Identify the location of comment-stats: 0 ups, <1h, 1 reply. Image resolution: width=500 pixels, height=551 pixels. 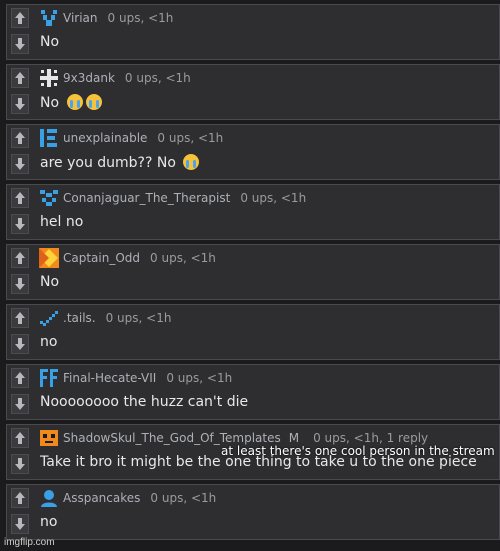
(371, 438).